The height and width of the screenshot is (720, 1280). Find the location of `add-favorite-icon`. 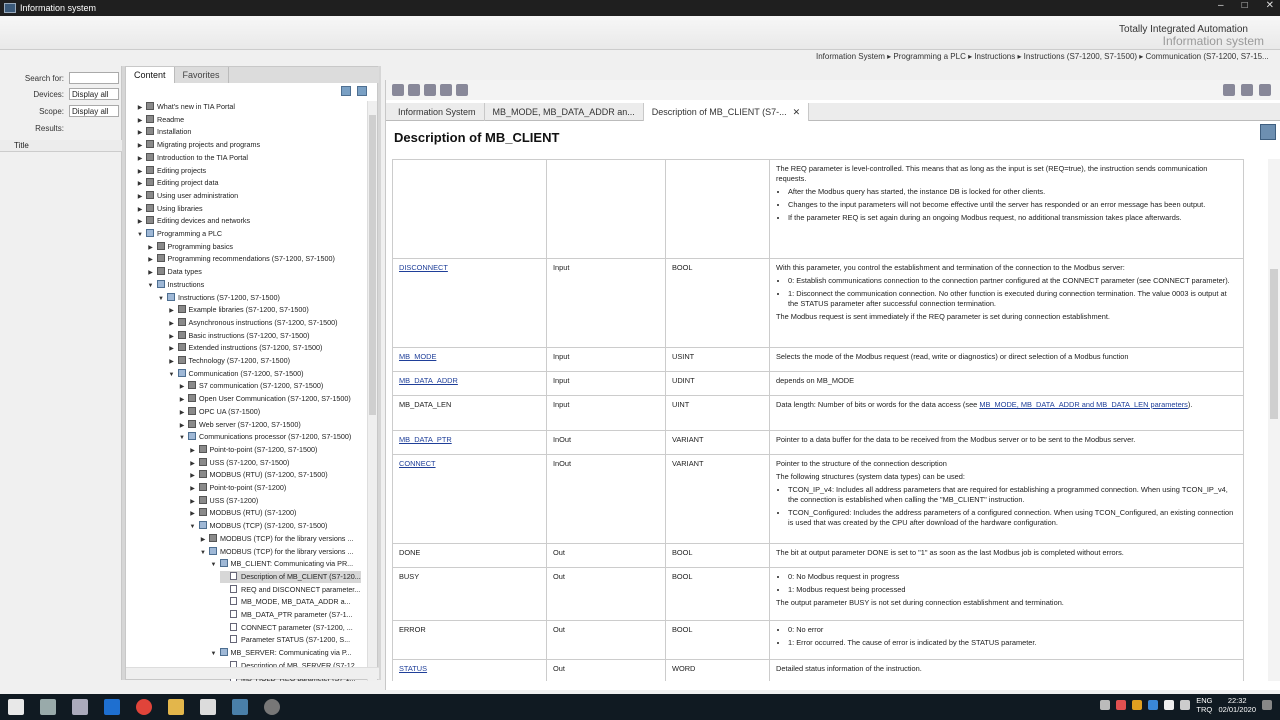

add-favorite-icon is located at coordinates (462, 90).